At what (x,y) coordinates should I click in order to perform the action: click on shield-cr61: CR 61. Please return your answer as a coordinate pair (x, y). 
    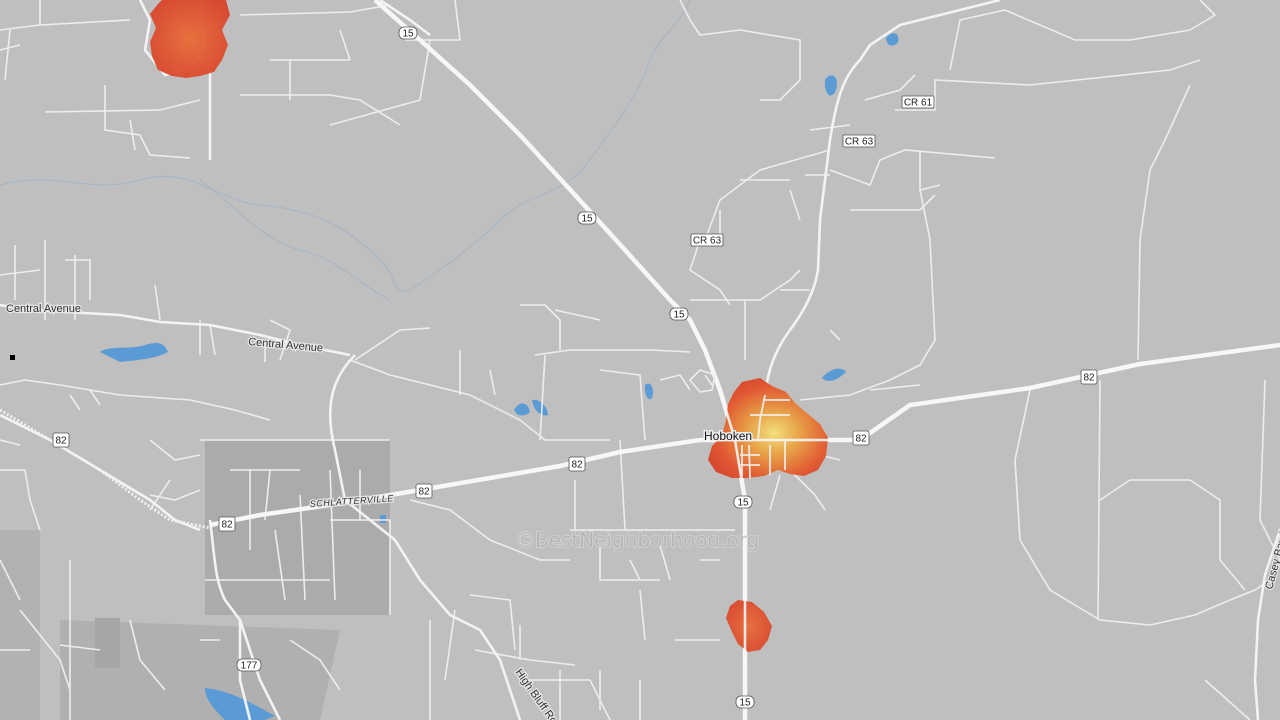
    Looking at the image, I should click on (918, 102).